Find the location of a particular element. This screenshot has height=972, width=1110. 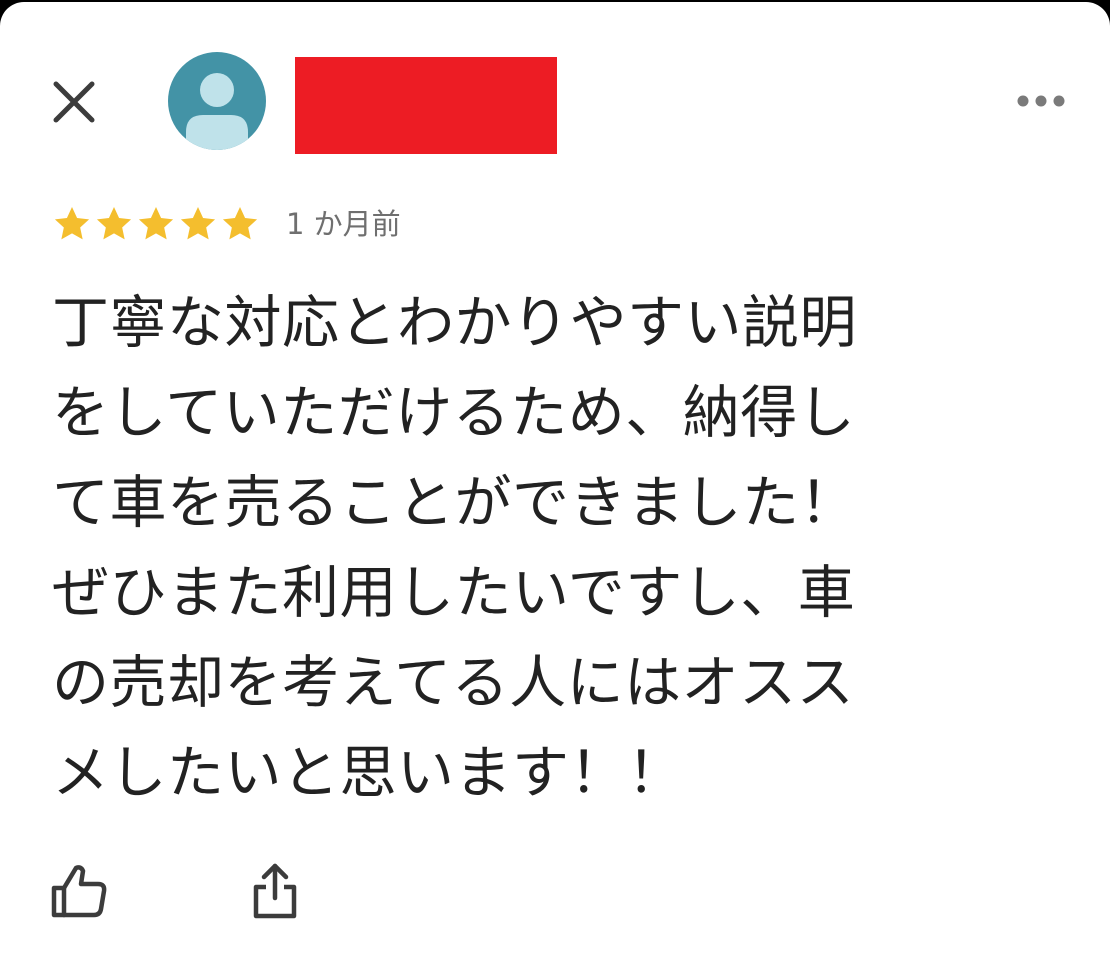

review-time: 1 か月前 is located at coordinates (343, 224).